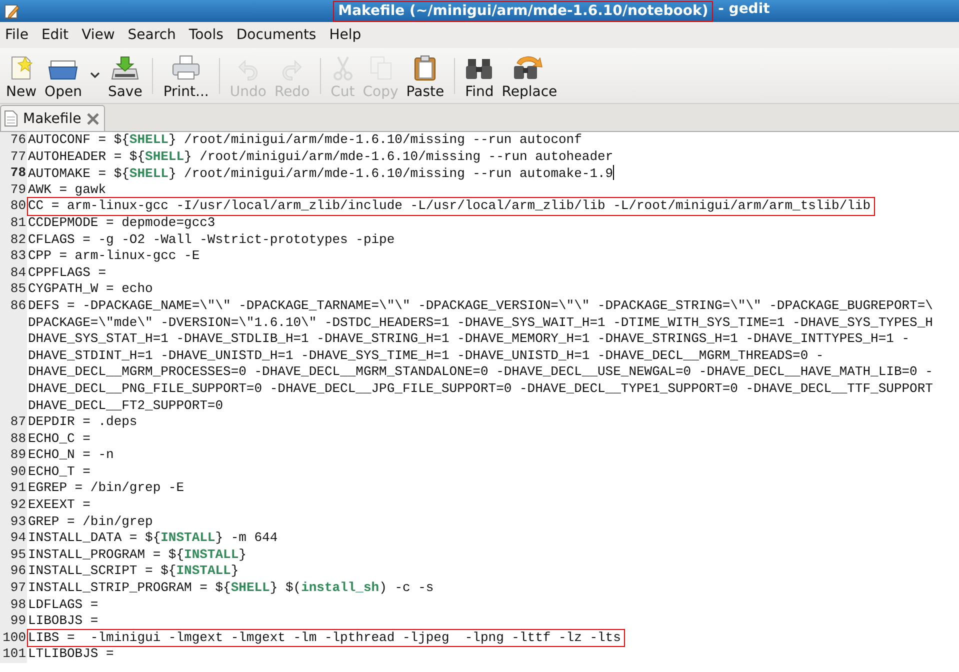  What do you see at coordinates (18, 505) in the screenshot?
I see `line-number: 92` at bounding box center [18, 505].